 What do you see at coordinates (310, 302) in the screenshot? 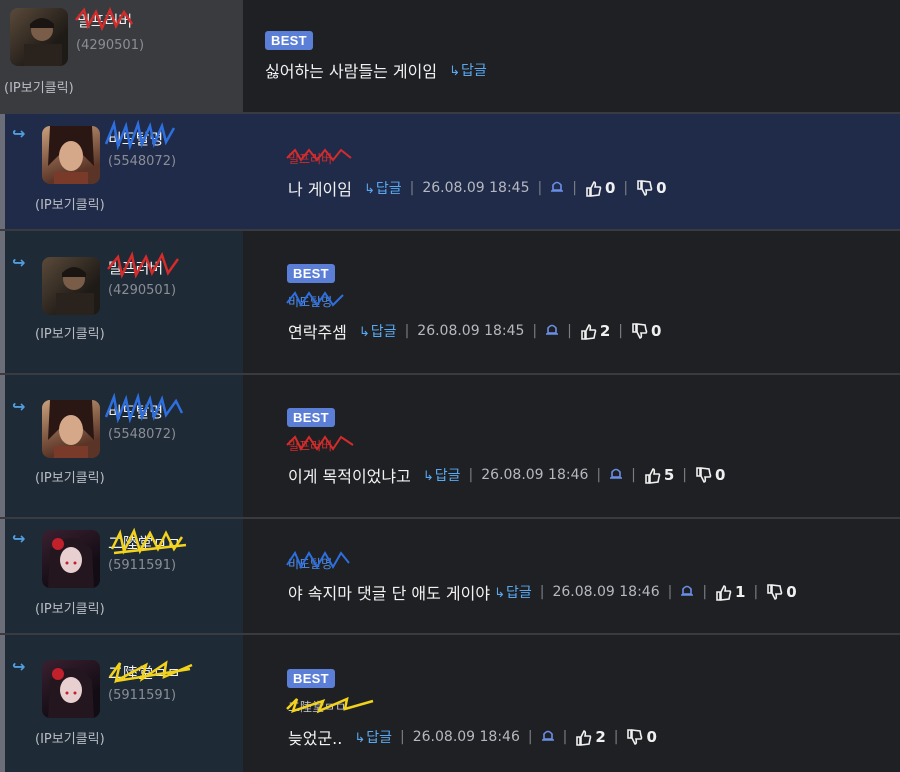
I see `reply-target: 비도탈명` at bounding box center [310, 302].